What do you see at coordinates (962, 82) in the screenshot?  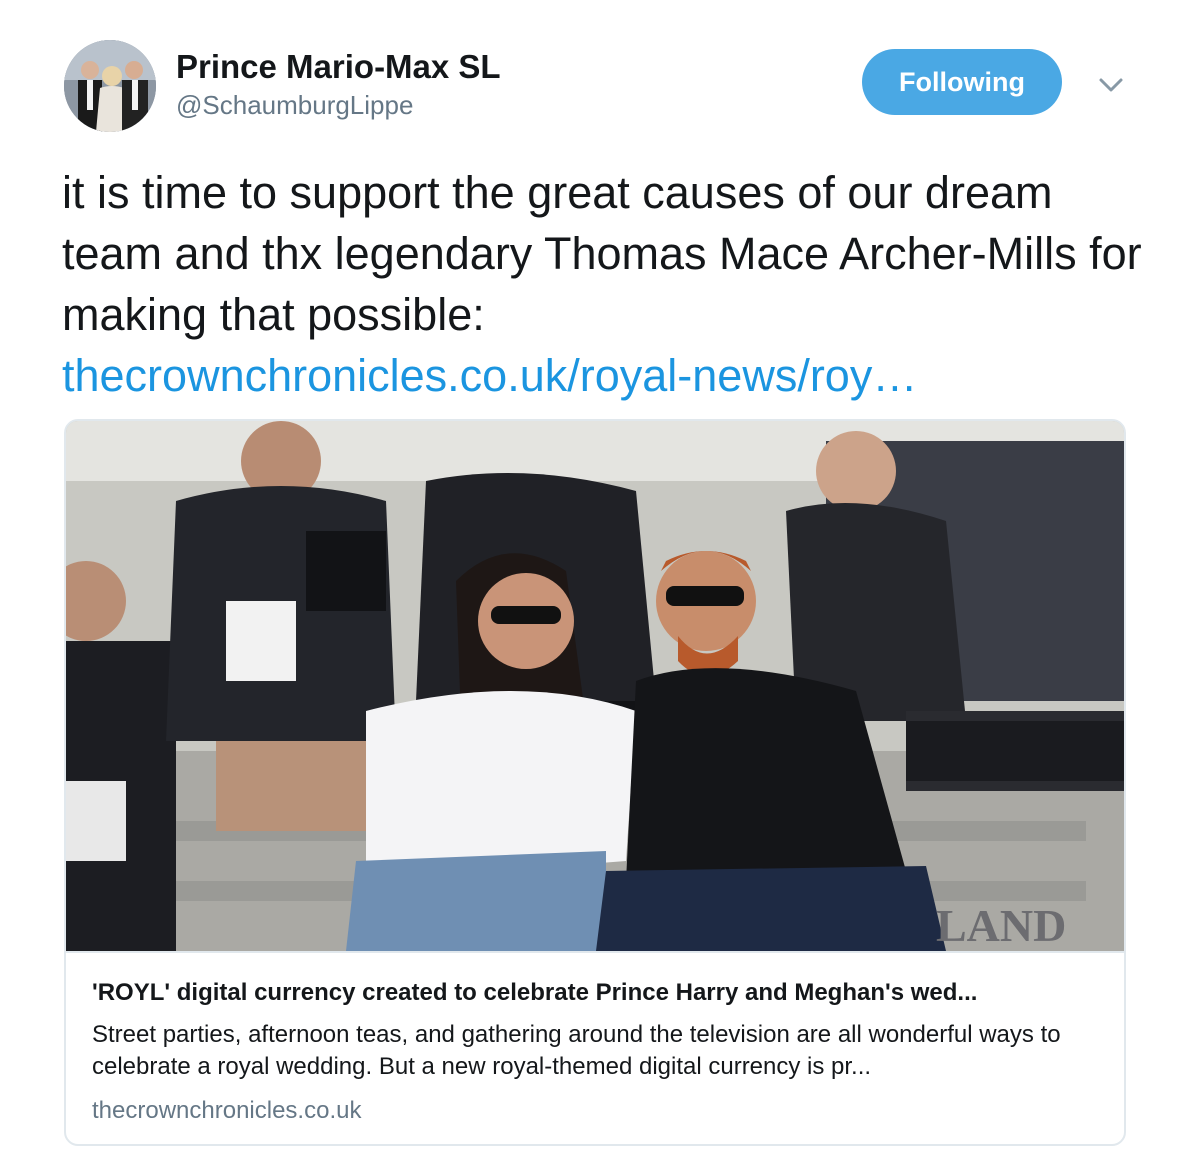 I see `following-button: Following` at bounding box center [962, 82].